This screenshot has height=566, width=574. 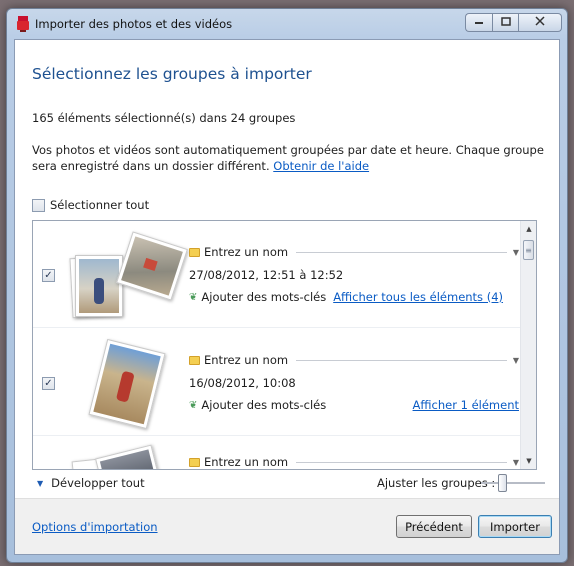 What do you see at coordinates (528, 250) in the screenshot?
I see `scroll-thumb: ≡` at bounding box center [528, 250].